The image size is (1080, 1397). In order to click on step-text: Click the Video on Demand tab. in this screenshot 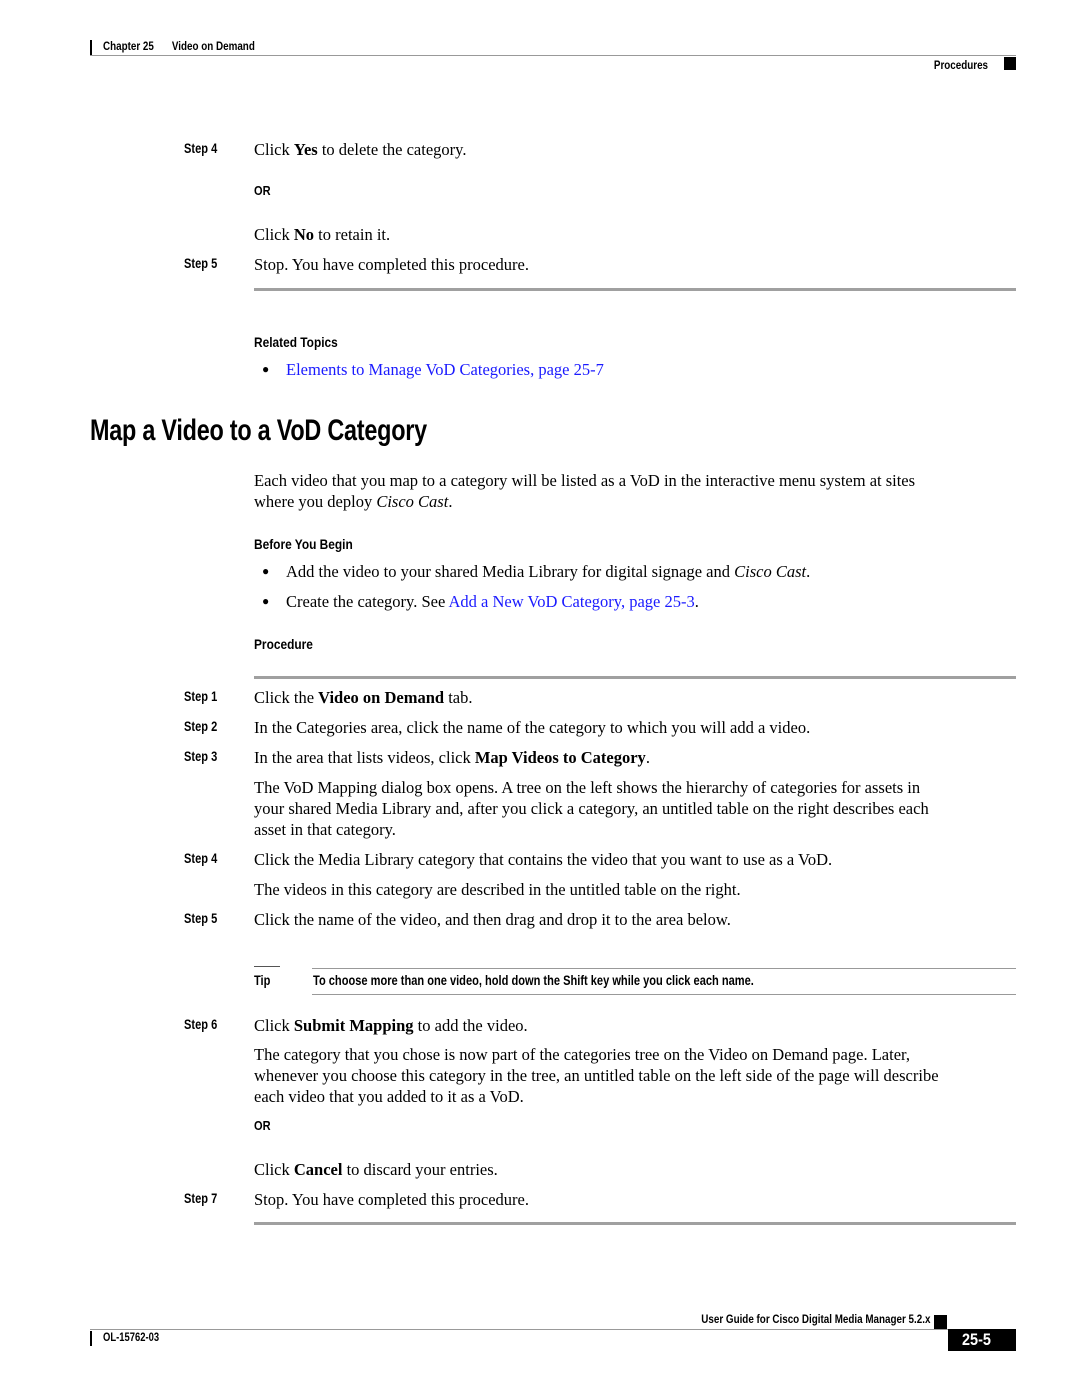, I will do `click(363, 697)`.